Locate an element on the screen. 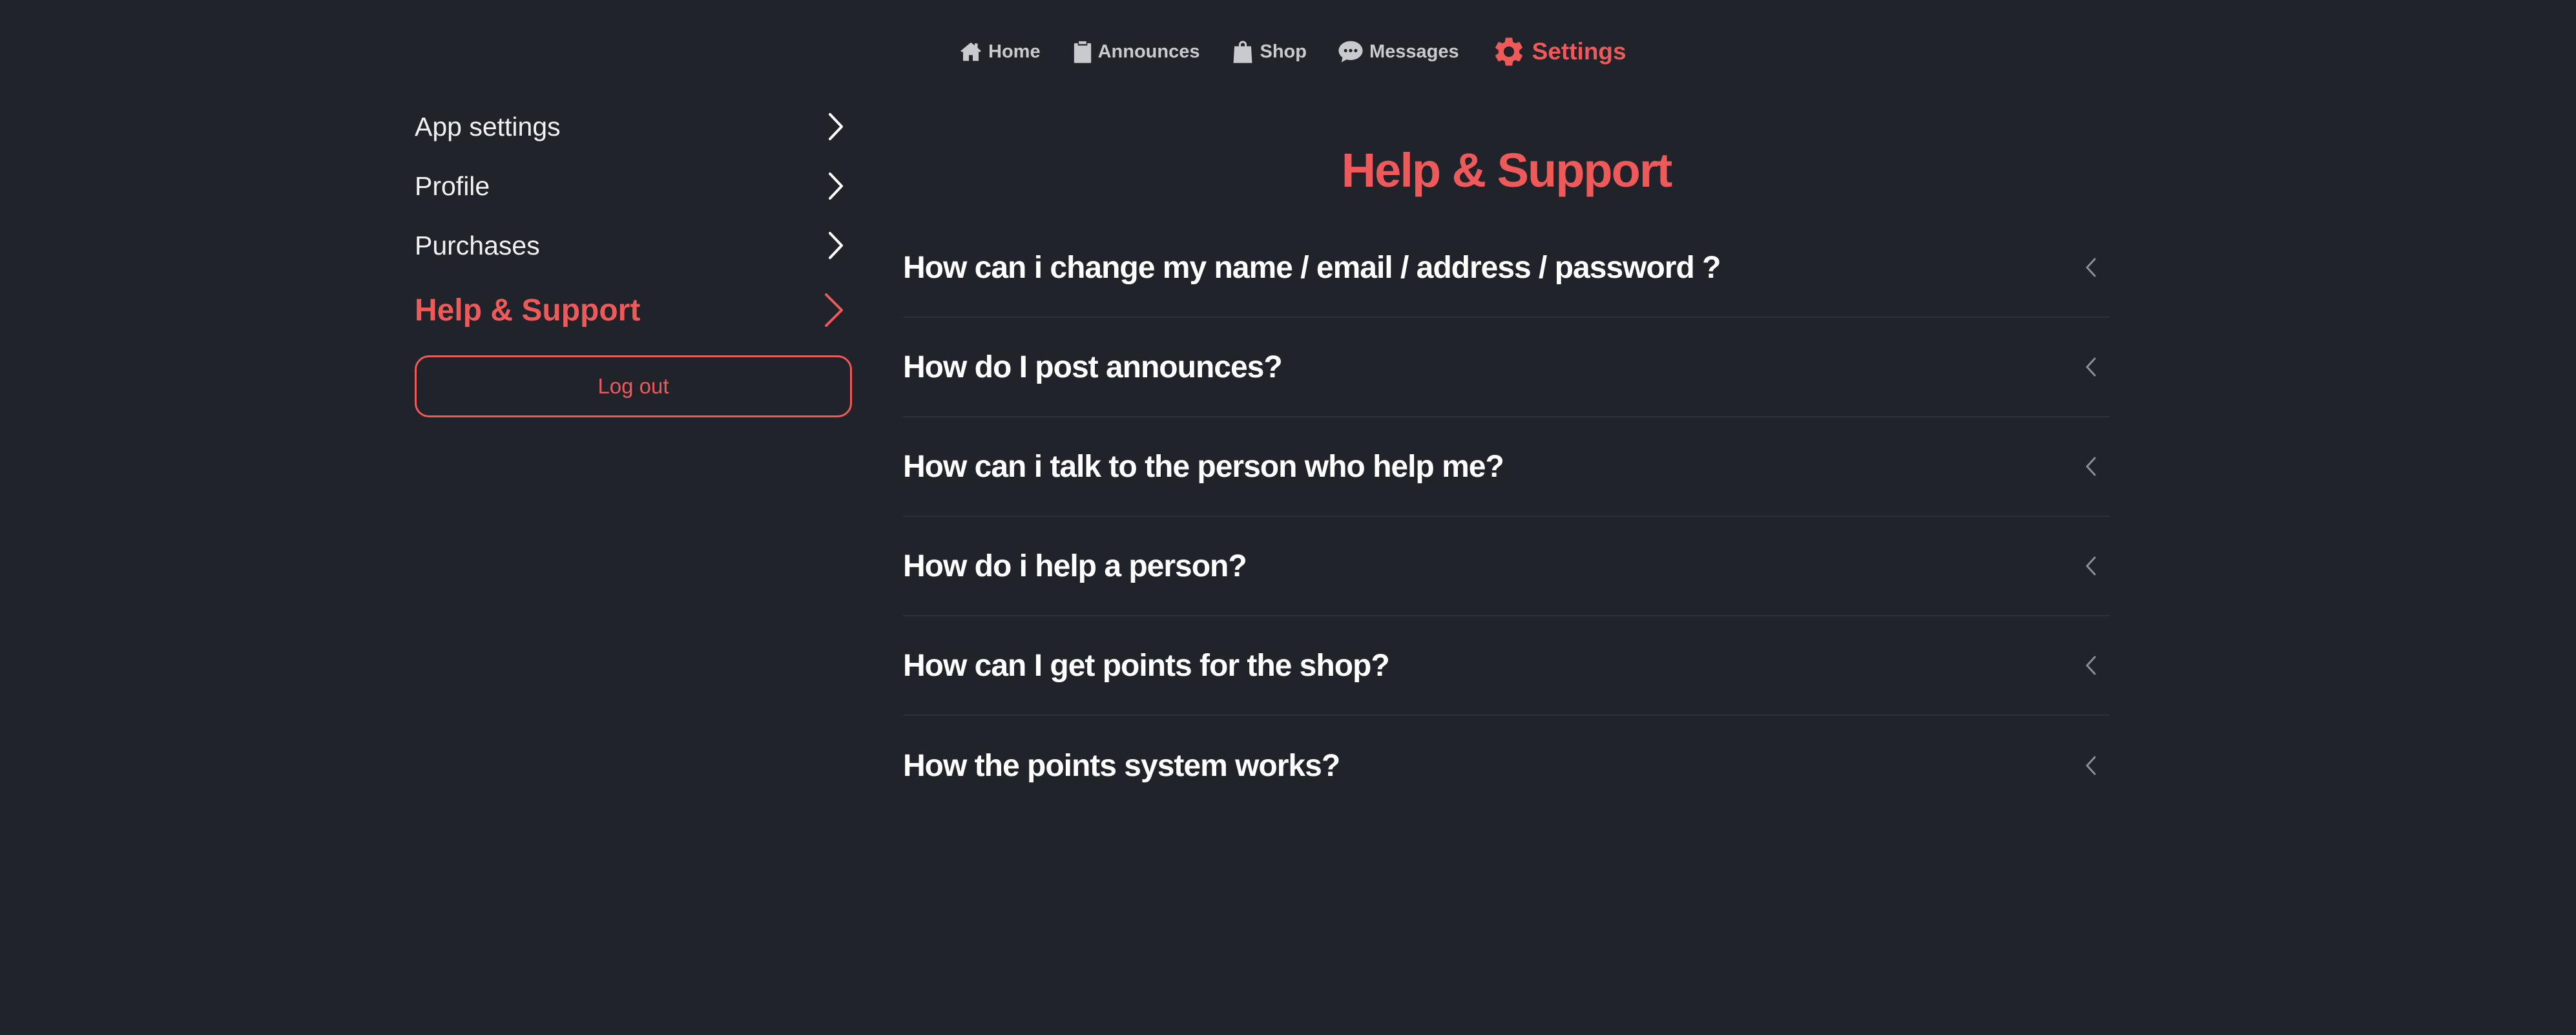 Image resolution: width=2576 pixels, height=1035 pixels. top-navigation: Home Announces Shop Messages Settings is located at coordinates (1292, 51).